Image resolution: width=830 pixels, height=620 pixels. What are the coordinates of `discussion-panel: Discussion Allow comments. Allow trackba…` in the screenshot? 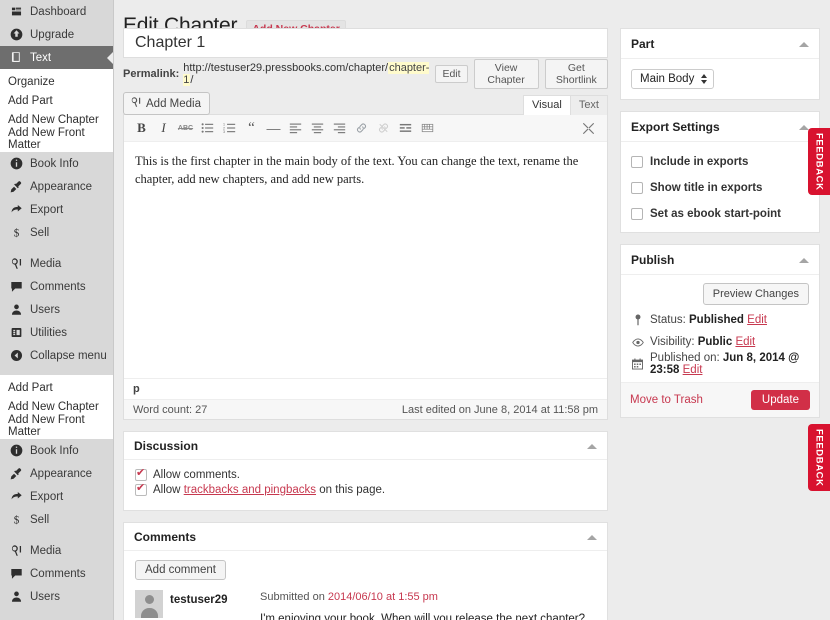 It's located at (365, 471).